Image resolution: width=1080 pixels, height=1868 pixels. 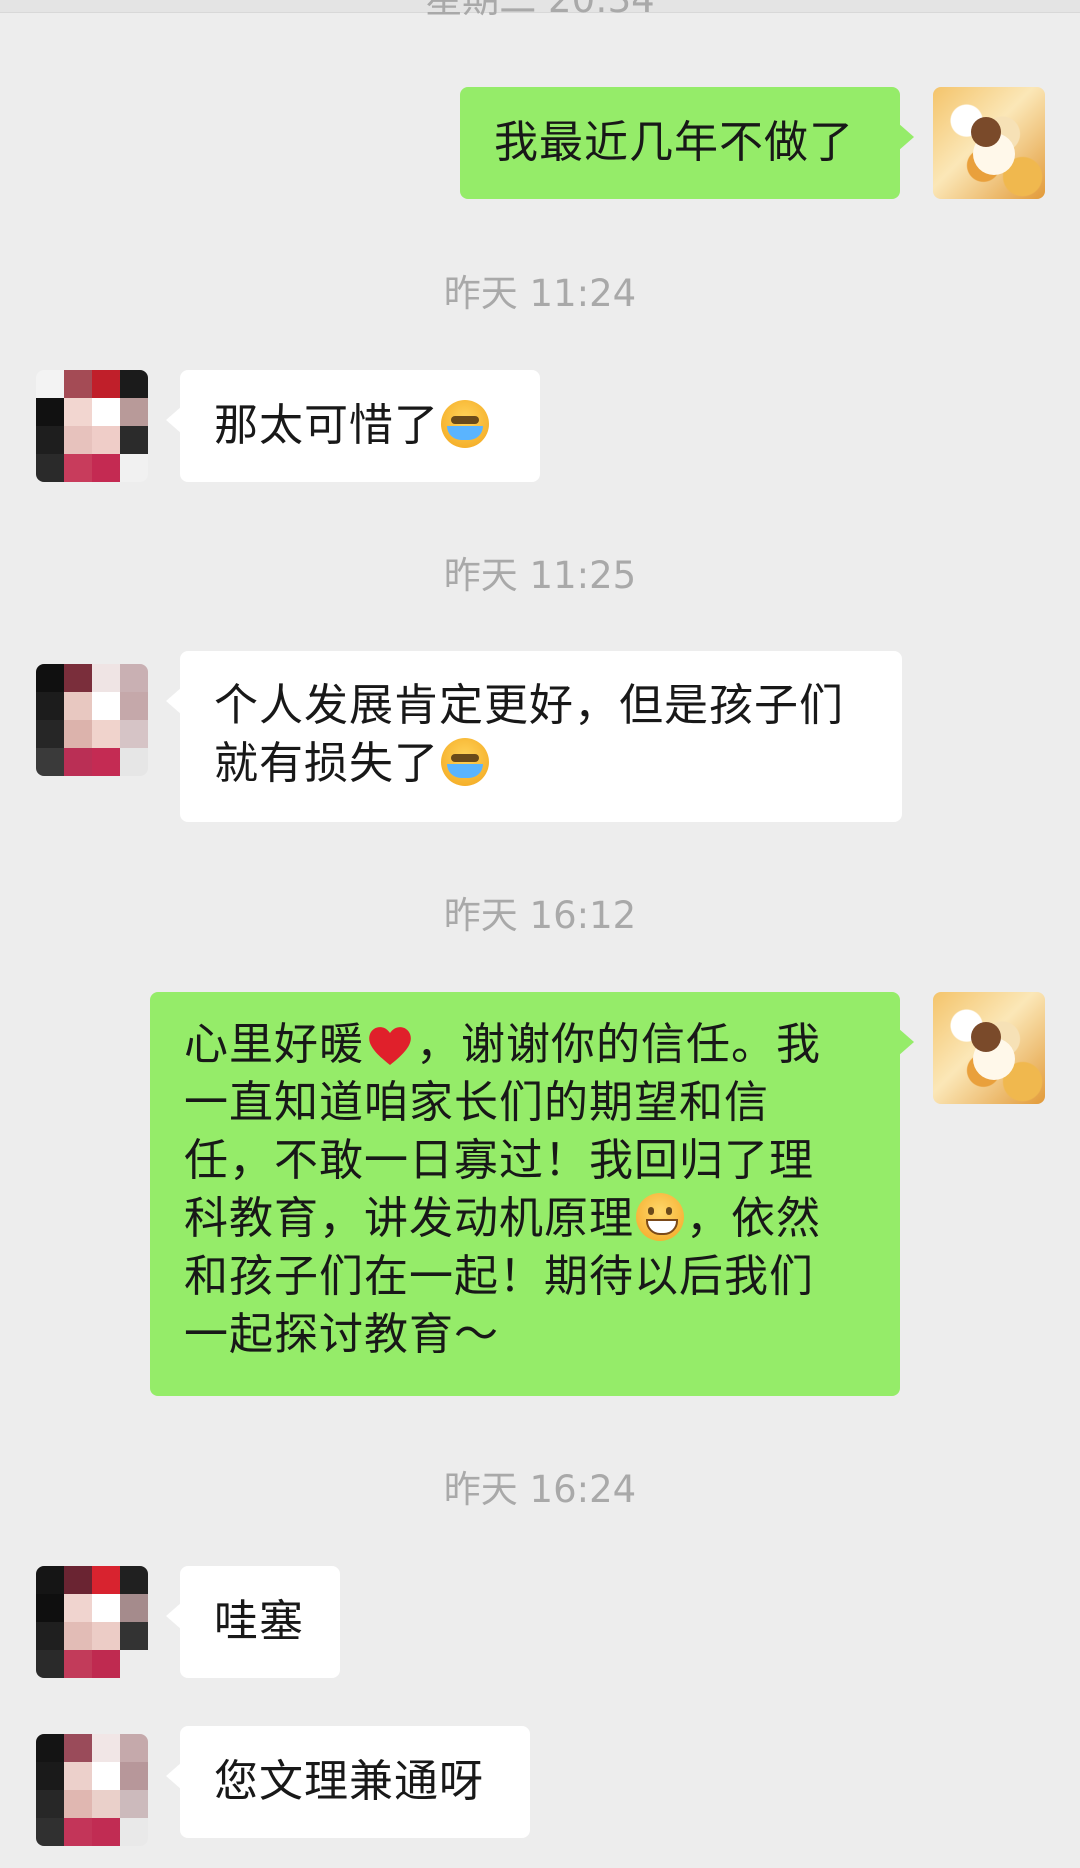 What do you see at coordinates (326, 763) in the screenshot?
I see `message-line: 就有损失了` at bounding box center [326, 763].